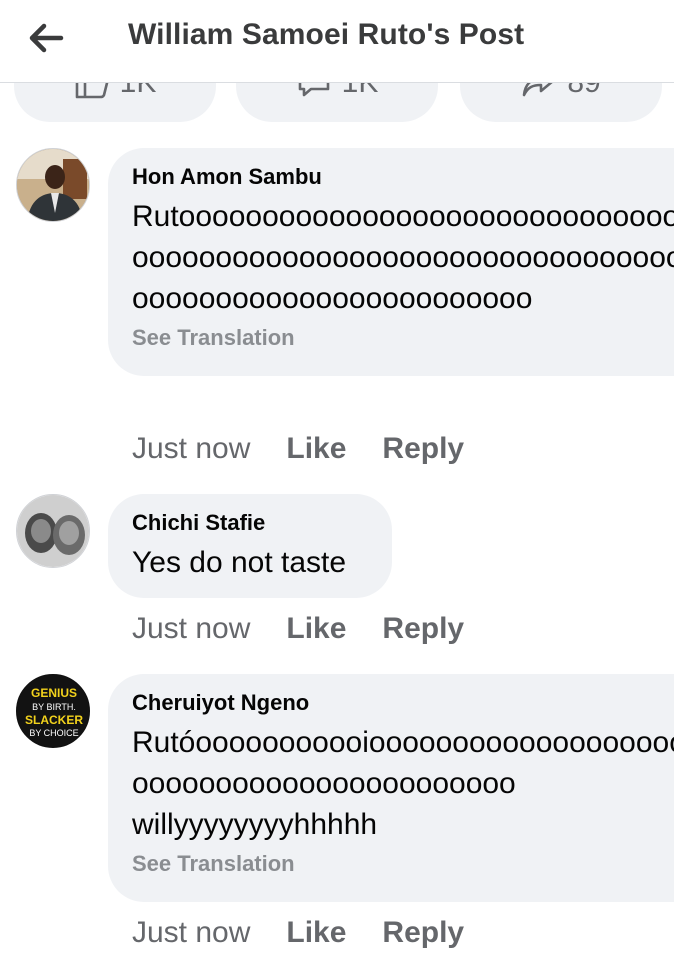 This screenshot has height=976, width=674. I want to click on profile-badge-image: GENIUS BY BIRTH. SLACKER BY CHOICE, so click(53, 711).